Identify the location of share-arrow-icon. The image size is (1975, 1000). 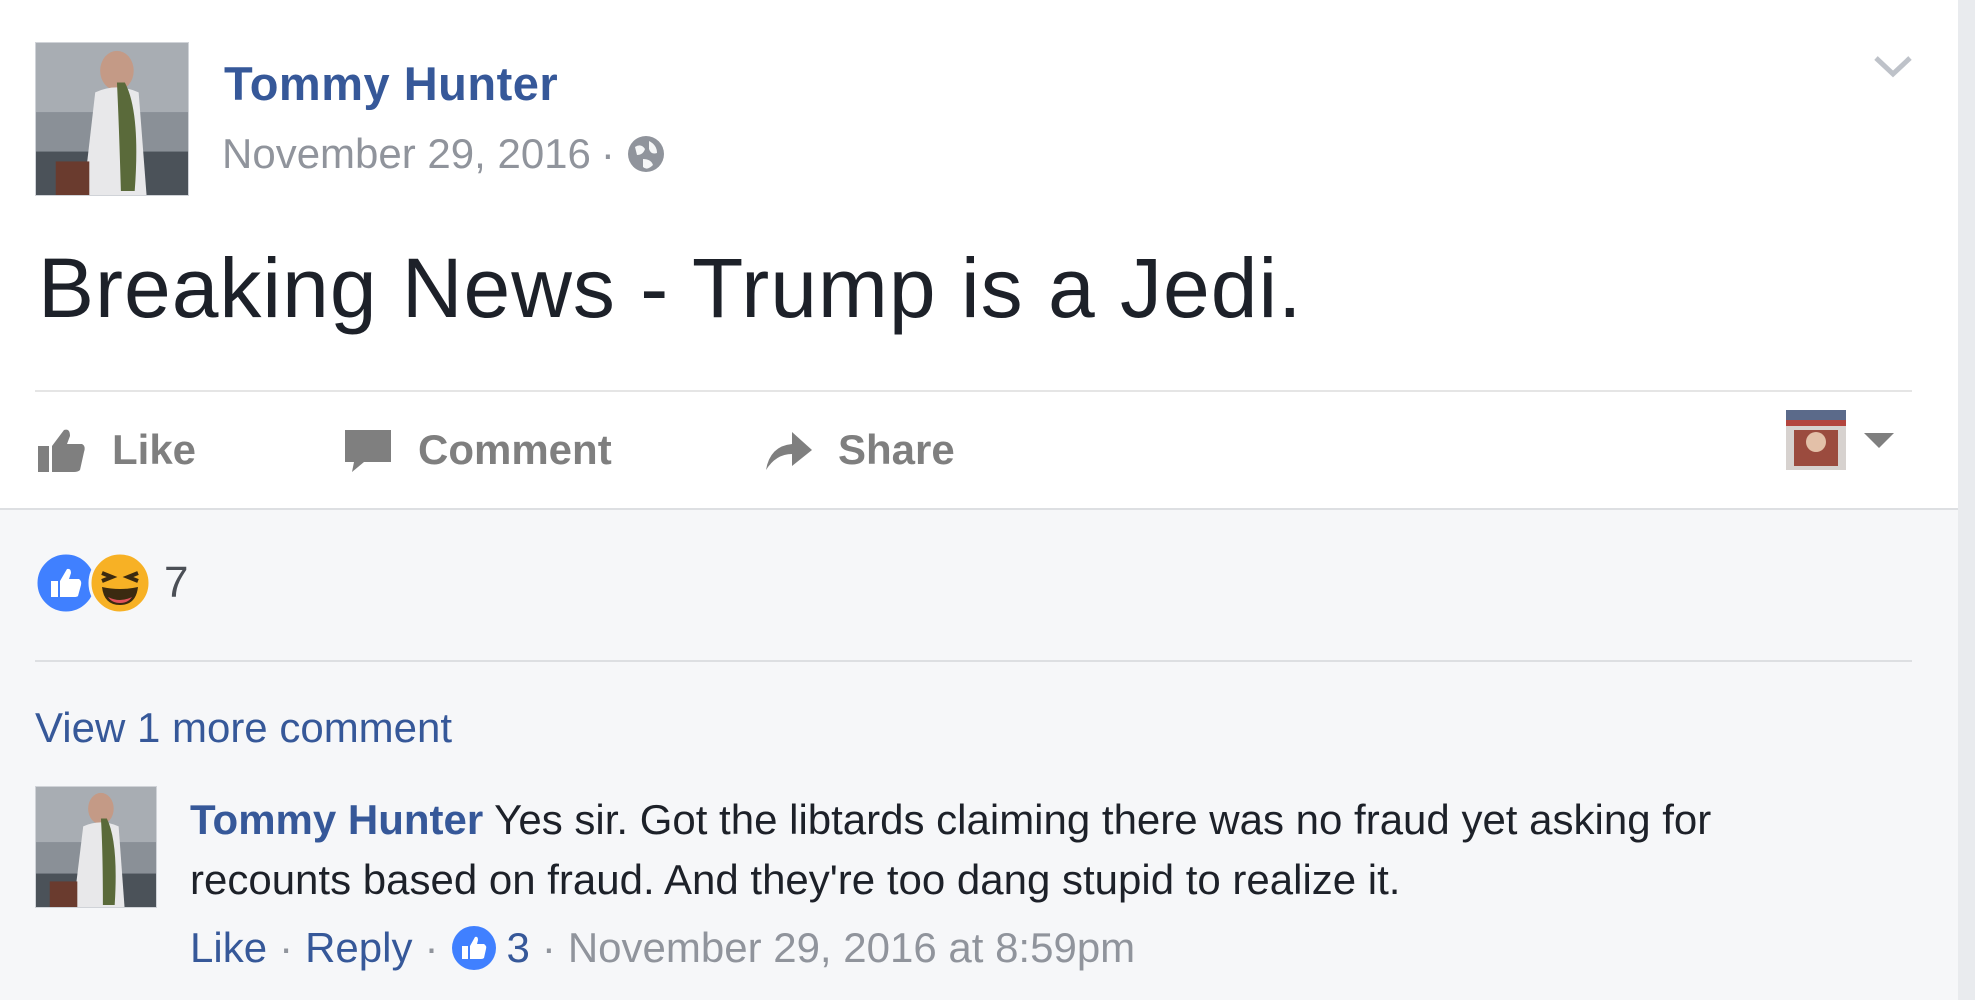
(789, 451).